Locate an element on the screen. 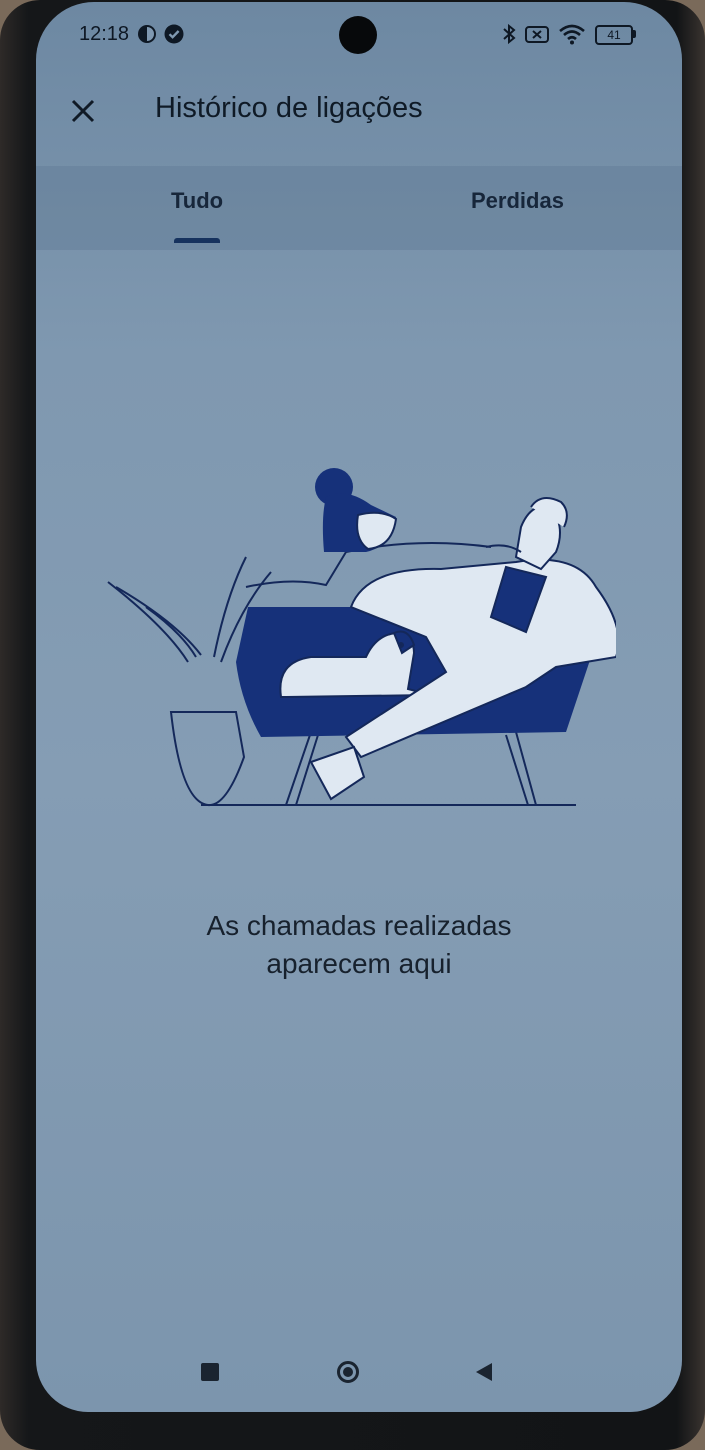  battery-icon: 41 is located at coordinates (614, 35).